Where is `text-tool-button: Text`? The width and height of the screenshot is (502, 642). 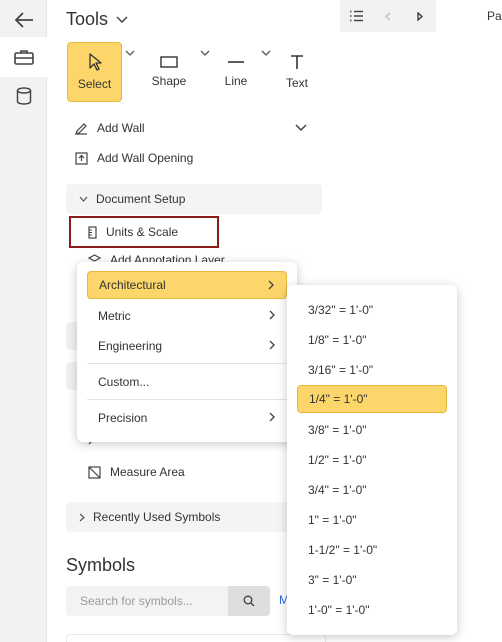
text-tool-button: Text is located at coordinates (297, 72).